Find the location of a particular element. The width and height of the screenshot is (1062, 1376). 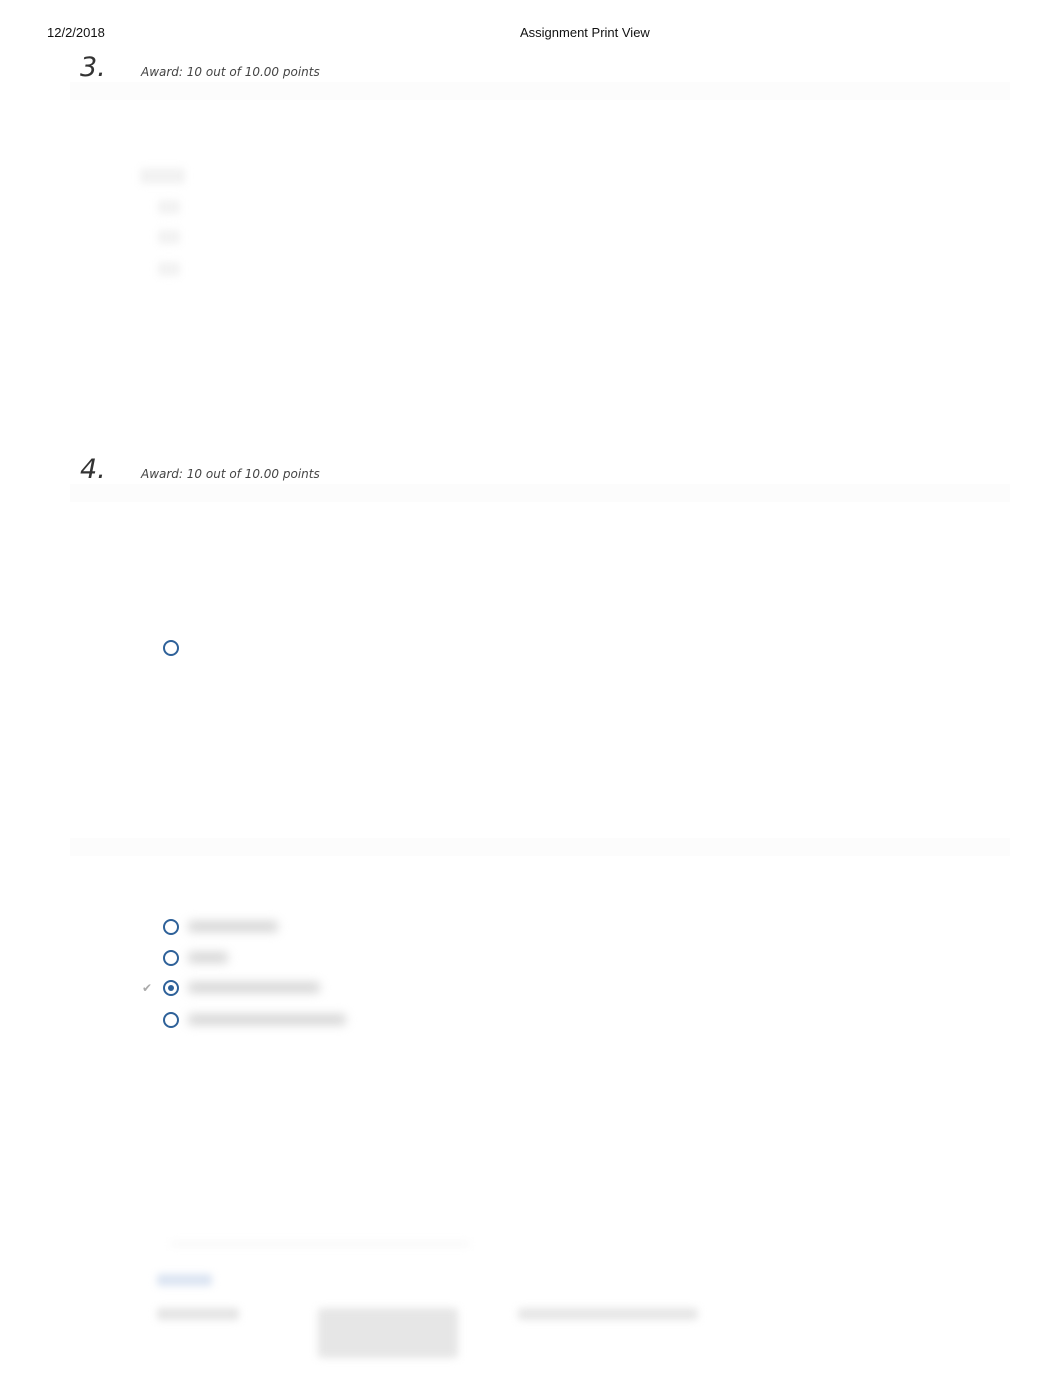

blurred-link is located at coordinates (184, 1280).